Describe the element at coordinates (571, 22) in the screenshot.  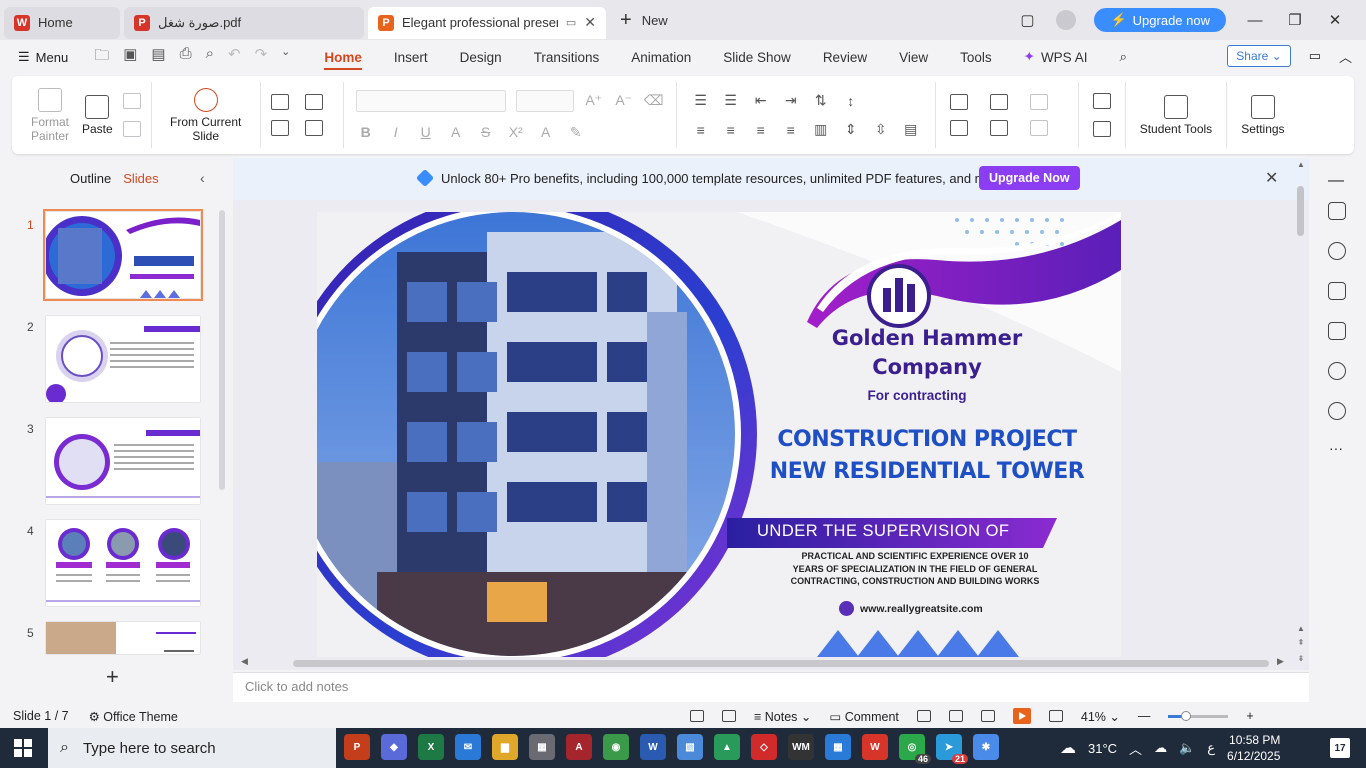
I see `monitor-icon: ▭` at that location.